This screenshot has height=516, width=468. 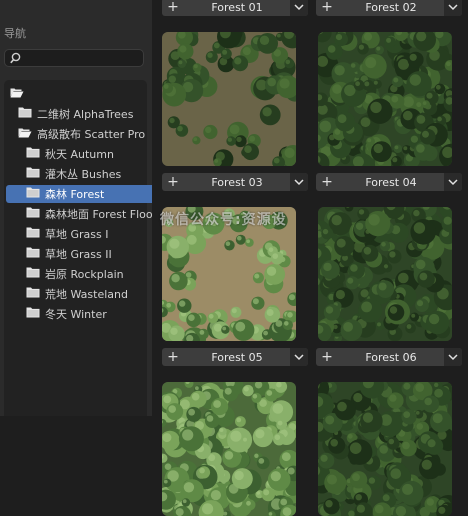 What do you see at coordinates (85, 114) in the screenshot?
I see `tree-item-label: 二维树 AlphaTrees` at bounding box center [85, 114].